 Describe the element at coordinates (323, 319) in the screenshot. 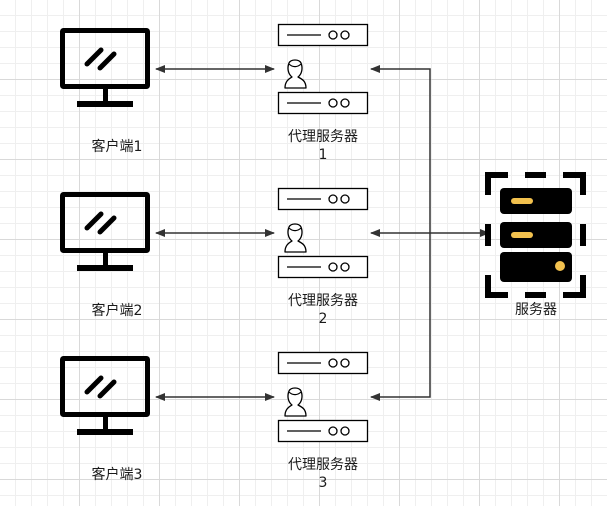

I see `proxy-2-label-line2: 2` at that location.